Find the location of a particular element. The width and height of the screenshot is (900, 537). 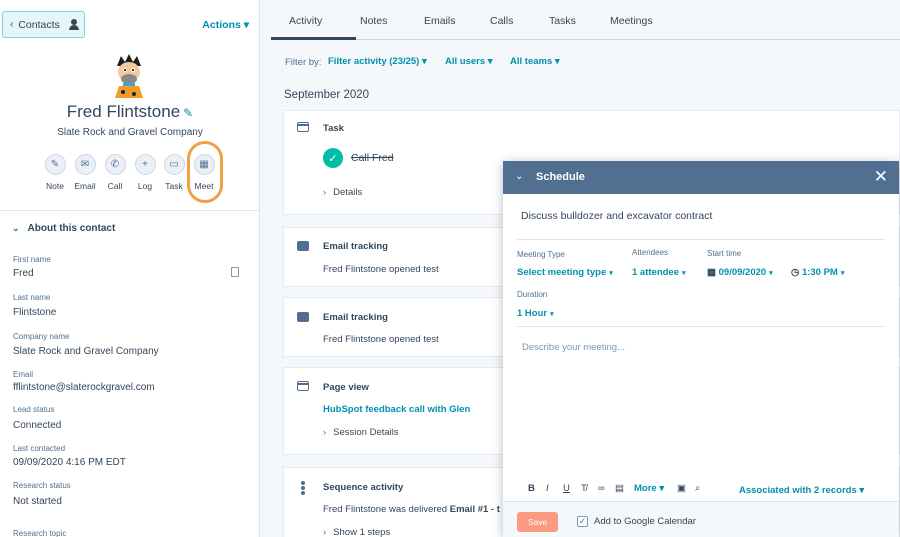

about-section-toggle: ⌄ About this contact is located at coordinates (63, 228).